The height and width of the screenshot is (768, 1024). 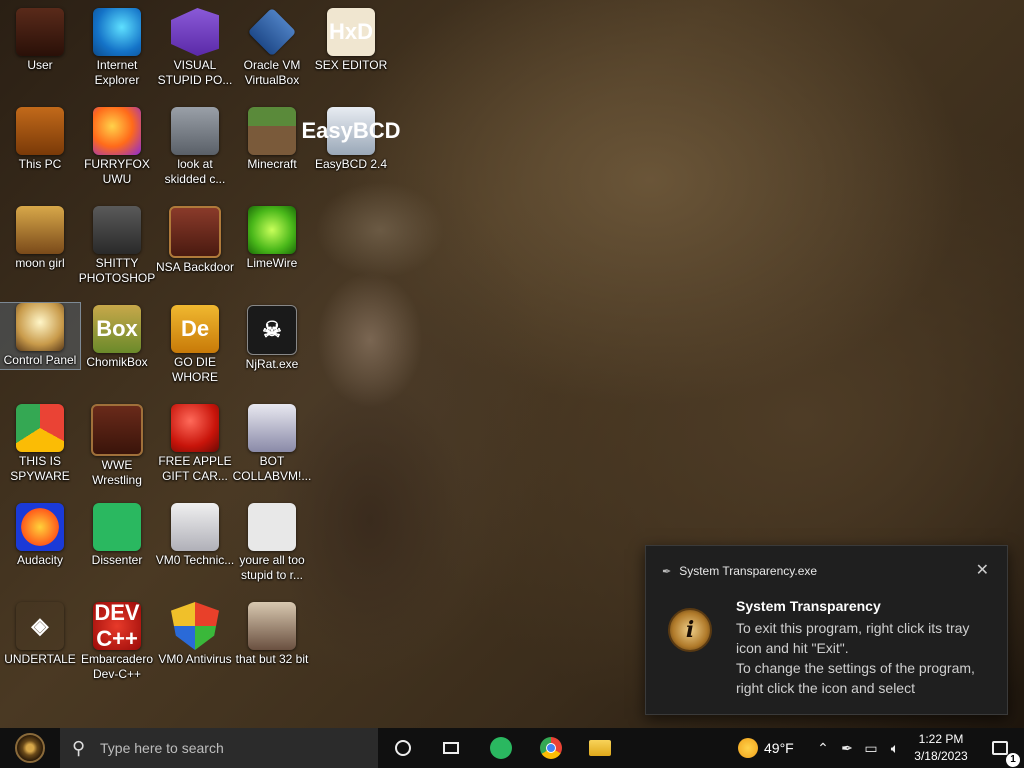 What do you see at coordinates (272, 164) in the screenshot?
I see `icon-label: Minecraft` at bounding box center [272, 164].